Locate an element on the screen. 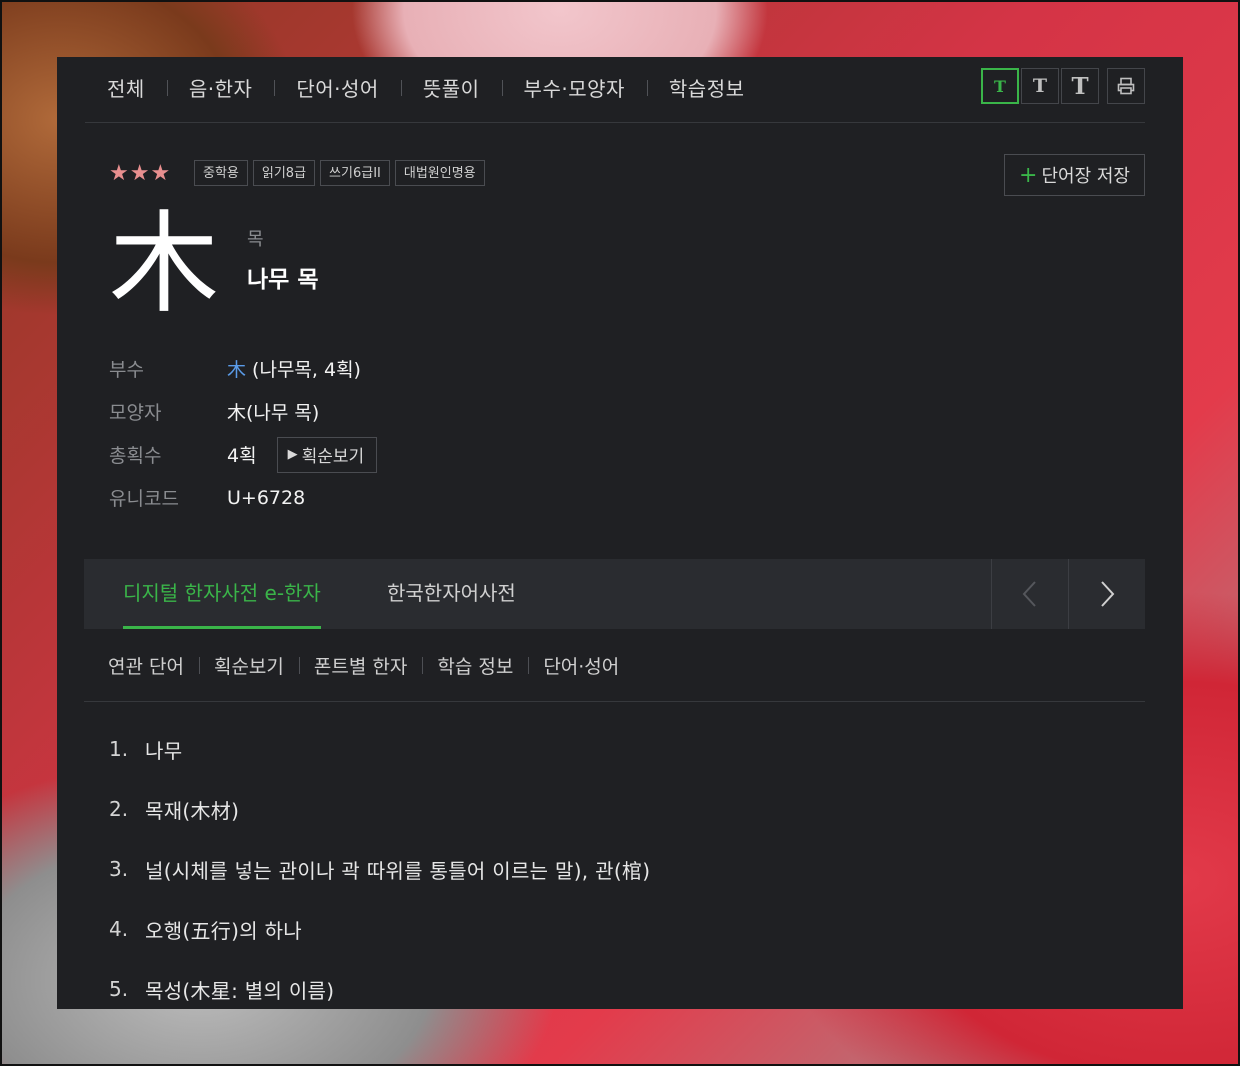  meaning-number: 2. is located at coordinates (119, 809).